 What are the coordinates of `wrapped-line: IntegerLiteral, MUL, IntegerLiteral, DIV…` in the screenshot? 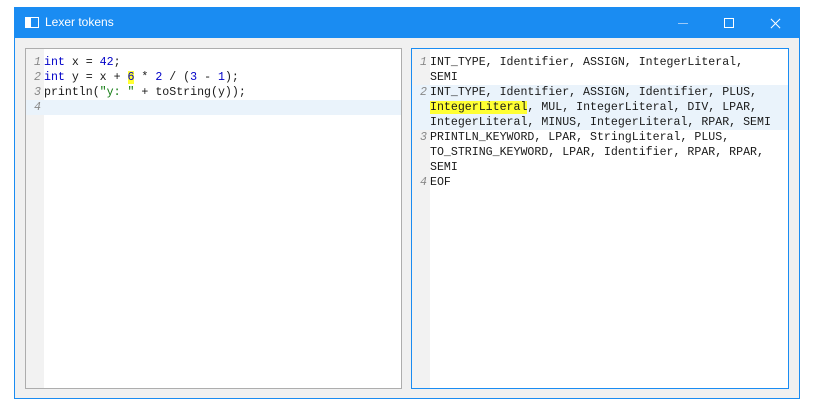 It's located at (600, 107).